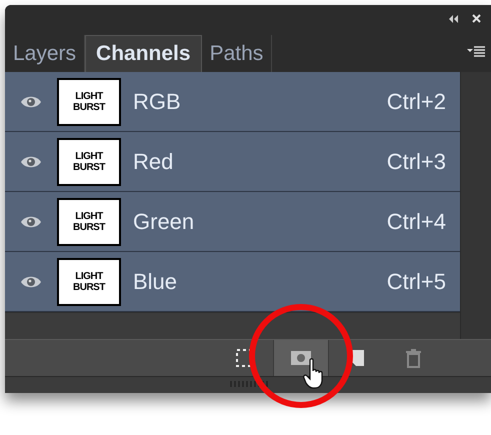 The height and width of the screenshot is (435, 491). What do you see at coordinates (143, 53) in the screenshot?
I see `panel-tab: Channels` at bounding box center [143, 53].